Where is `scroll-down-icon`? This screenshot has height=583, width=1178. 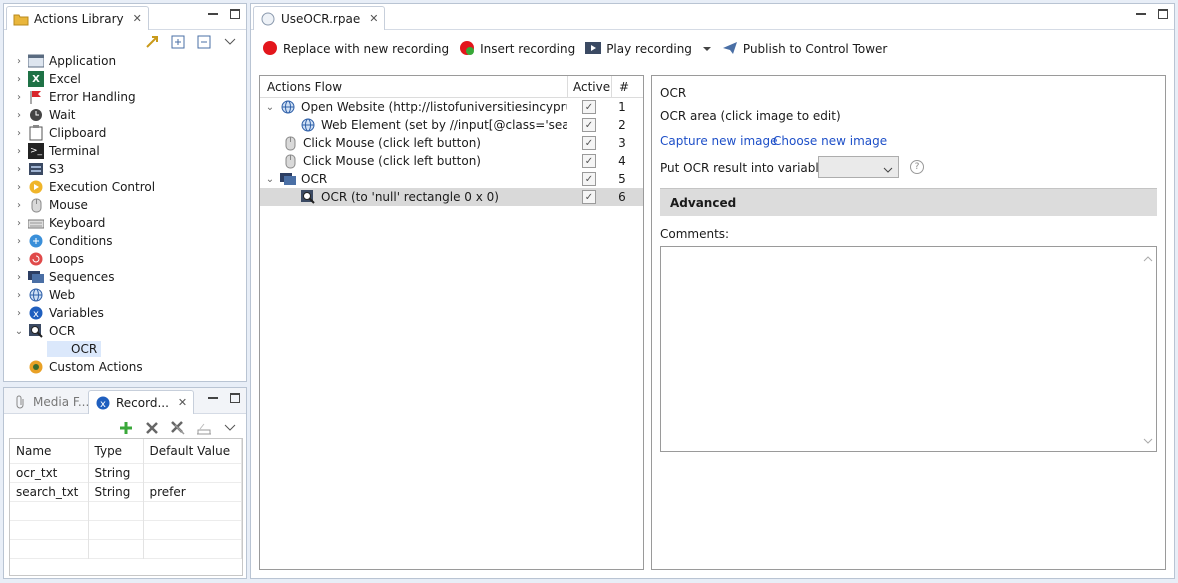 scroll-down-icon is located at coordinates (1148, 440).